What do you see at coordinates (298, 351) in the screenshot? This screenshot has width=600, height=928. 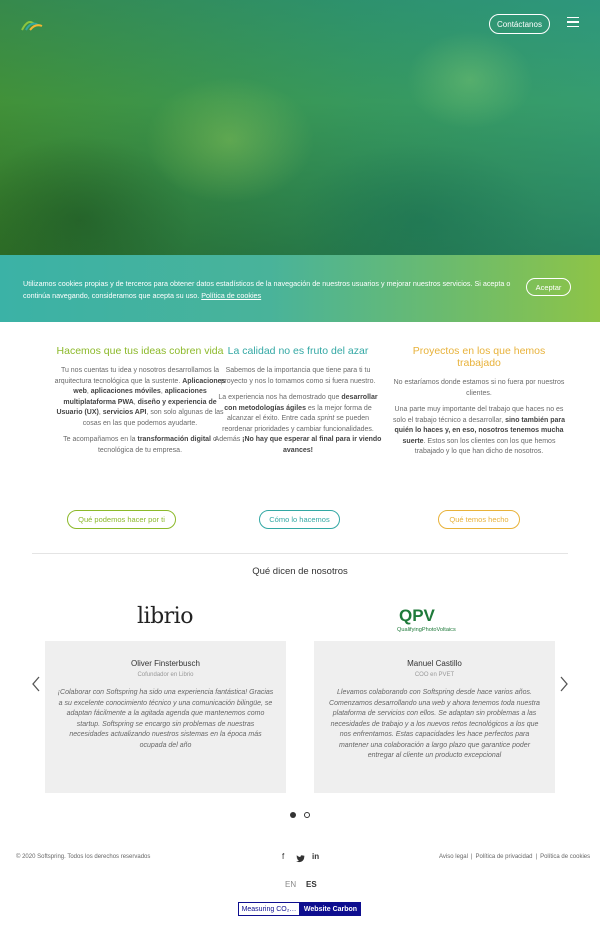 I see `quality-title: La calidad no es fruto del azar` at bounding box center [298, 351].